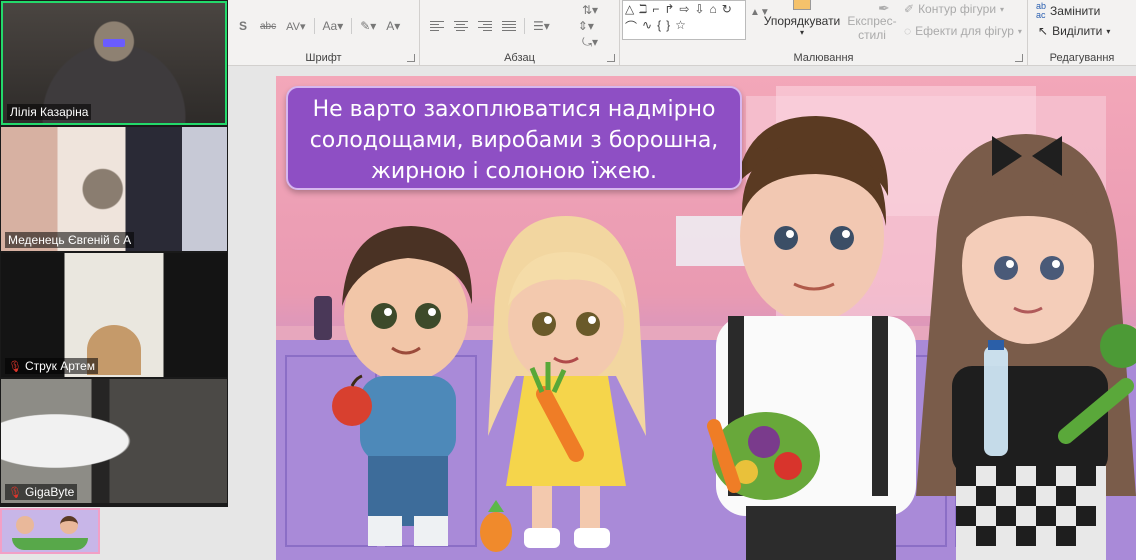 The image size is (1136, 560). Describe the element at coordinates (268, 26) in the screenshot. I see `strikethrough-button: abc` at that location.